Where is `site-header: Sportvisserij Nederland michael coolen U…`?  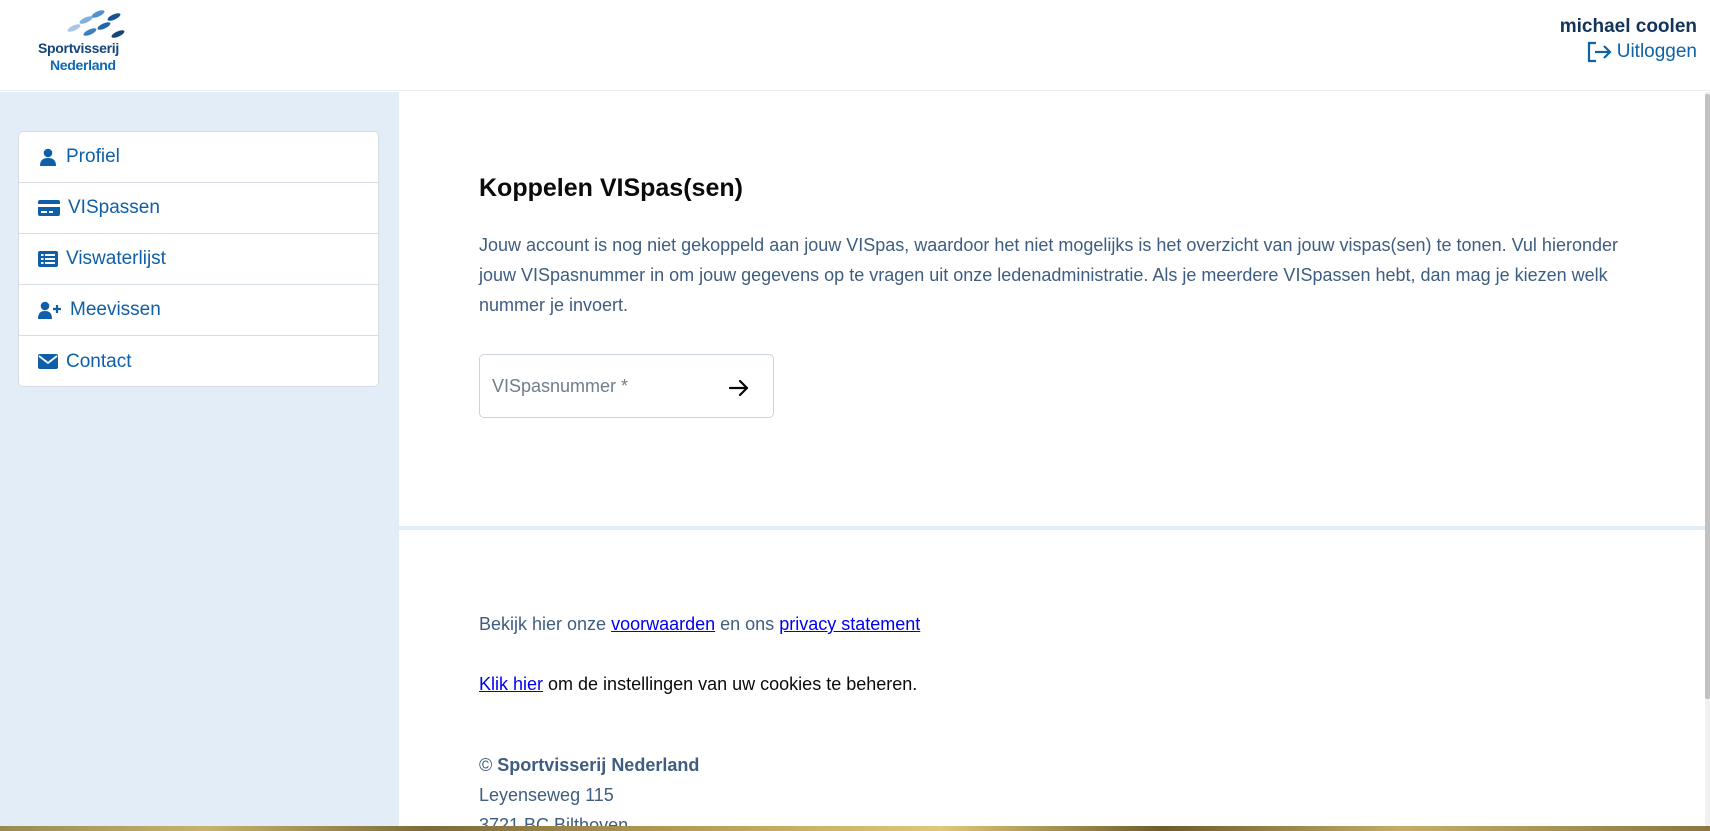 site-header: Sportvisserij Nederland michael coolen U… is located at coordinates (855, 45).